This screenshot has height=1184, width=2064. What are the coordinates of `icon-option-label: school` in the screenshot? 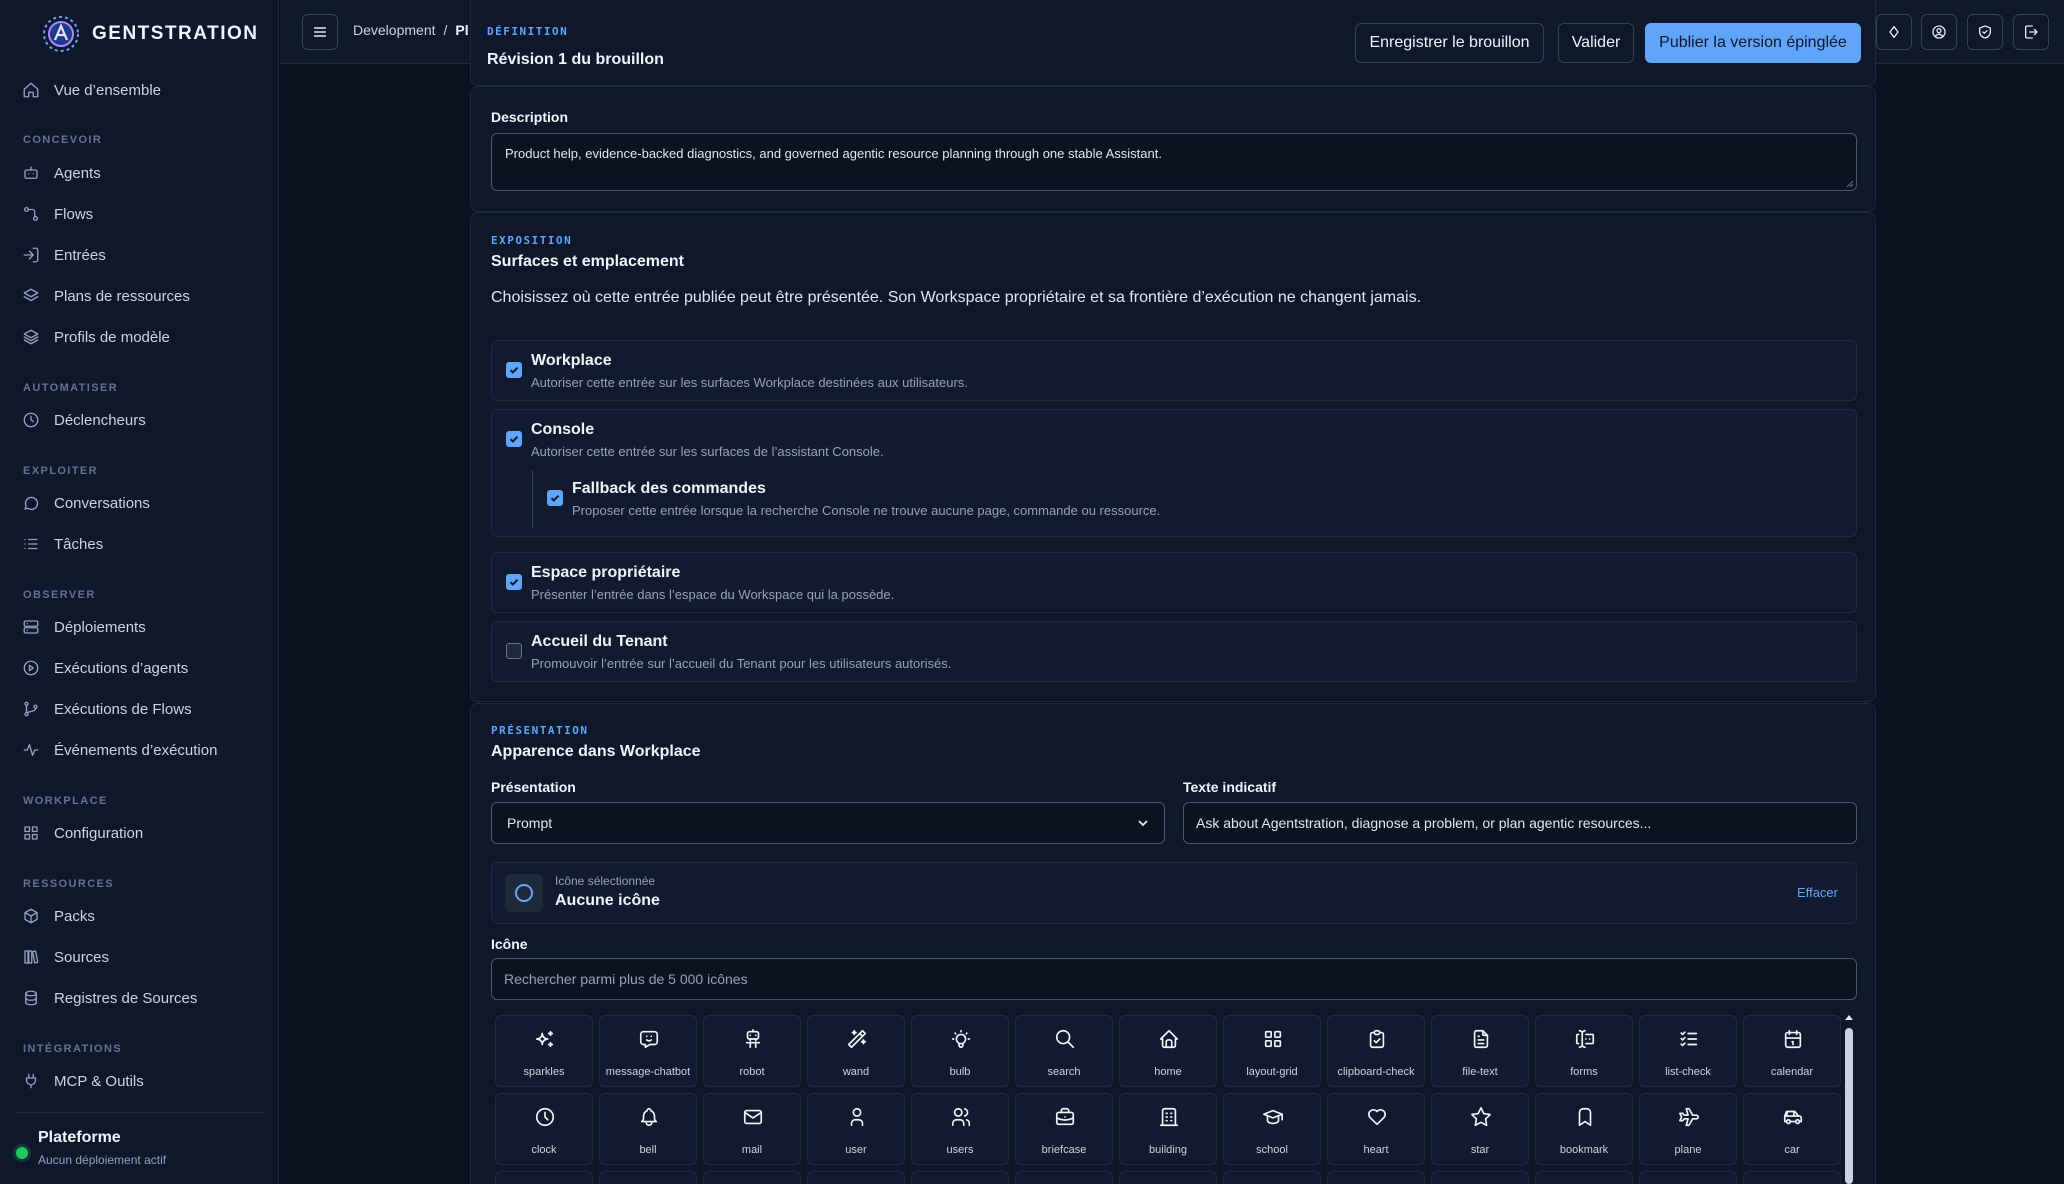 It's located at (1272, 1150).